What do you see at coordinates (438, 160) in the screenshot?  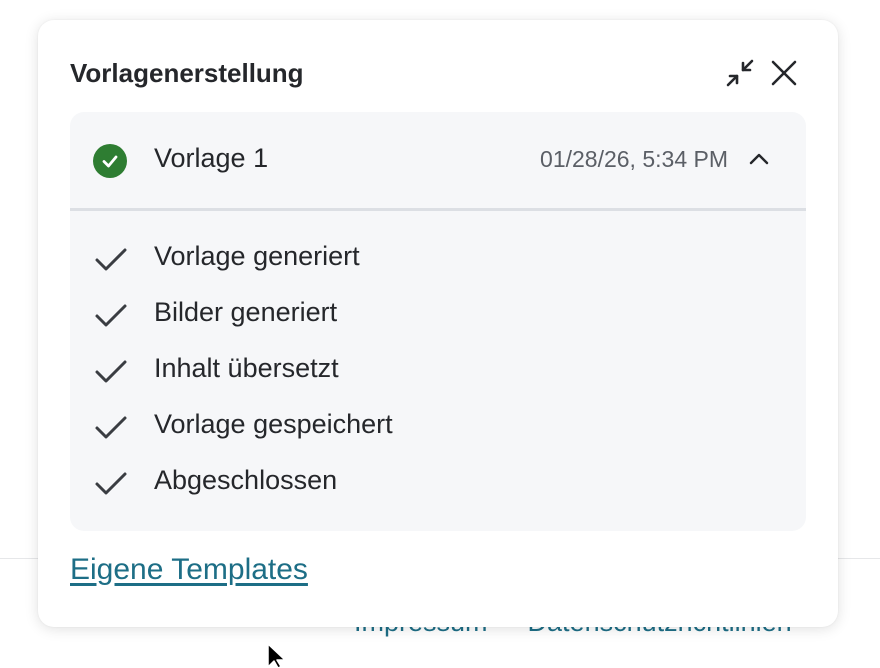 I see `job-header: Vorlage 1 01/28/26, 5:34 PM` at bounding box center [438, 160].